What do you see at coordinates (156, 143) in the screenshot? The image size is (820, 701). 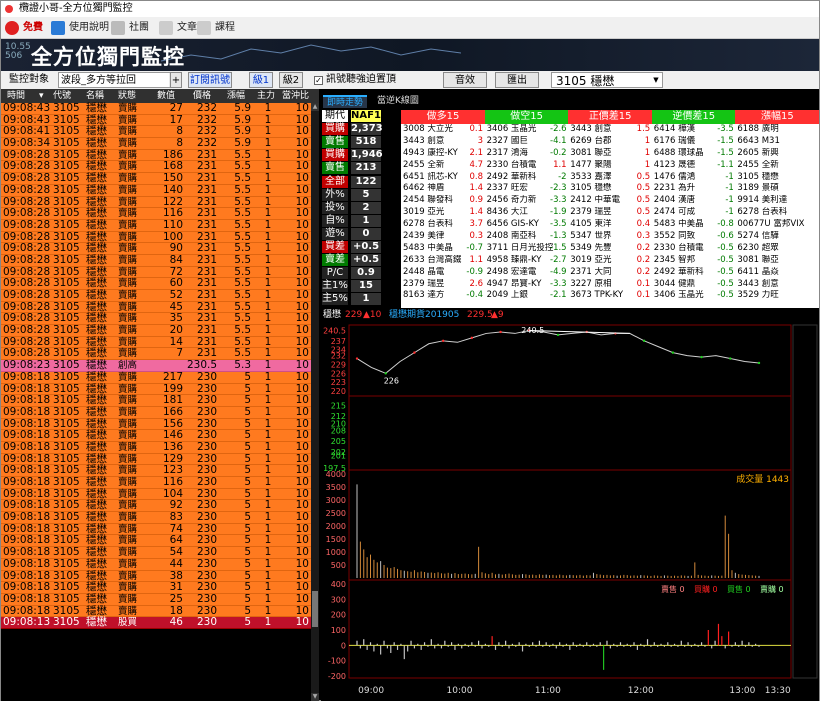 I see `table-row: 09:08:34 3105 穩懋 賣購 8 232 5.9 1 10` at bounding box center [156, 143].